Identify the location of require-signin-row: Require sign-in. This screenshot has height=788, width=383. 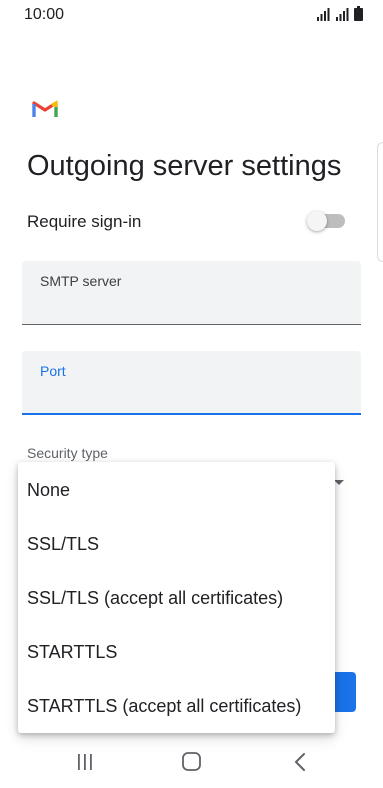
(187, 223).